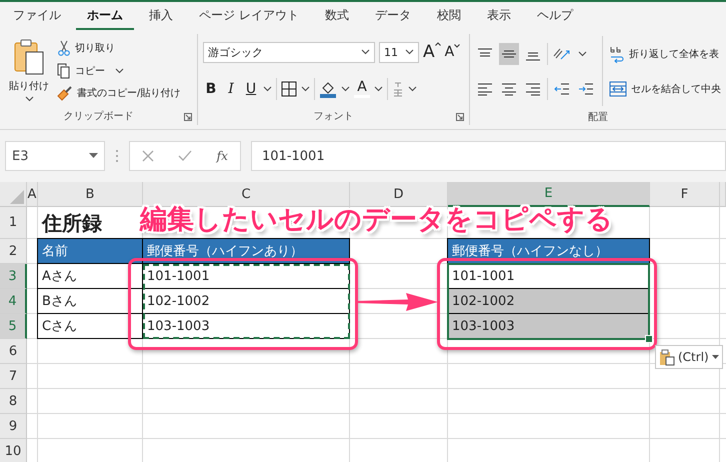 Image resolution: width=726 pixels, height=462 pixels. I want to click on formula-field: 101-1001, so click(488, 156).